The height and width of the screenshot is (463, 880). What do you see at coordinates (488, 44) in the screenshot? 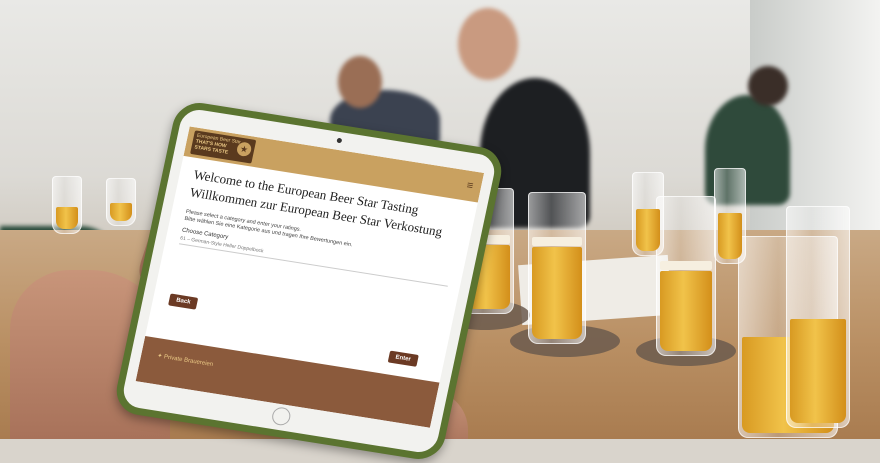
I see `person-center-head` at bounding box center [488, 44].